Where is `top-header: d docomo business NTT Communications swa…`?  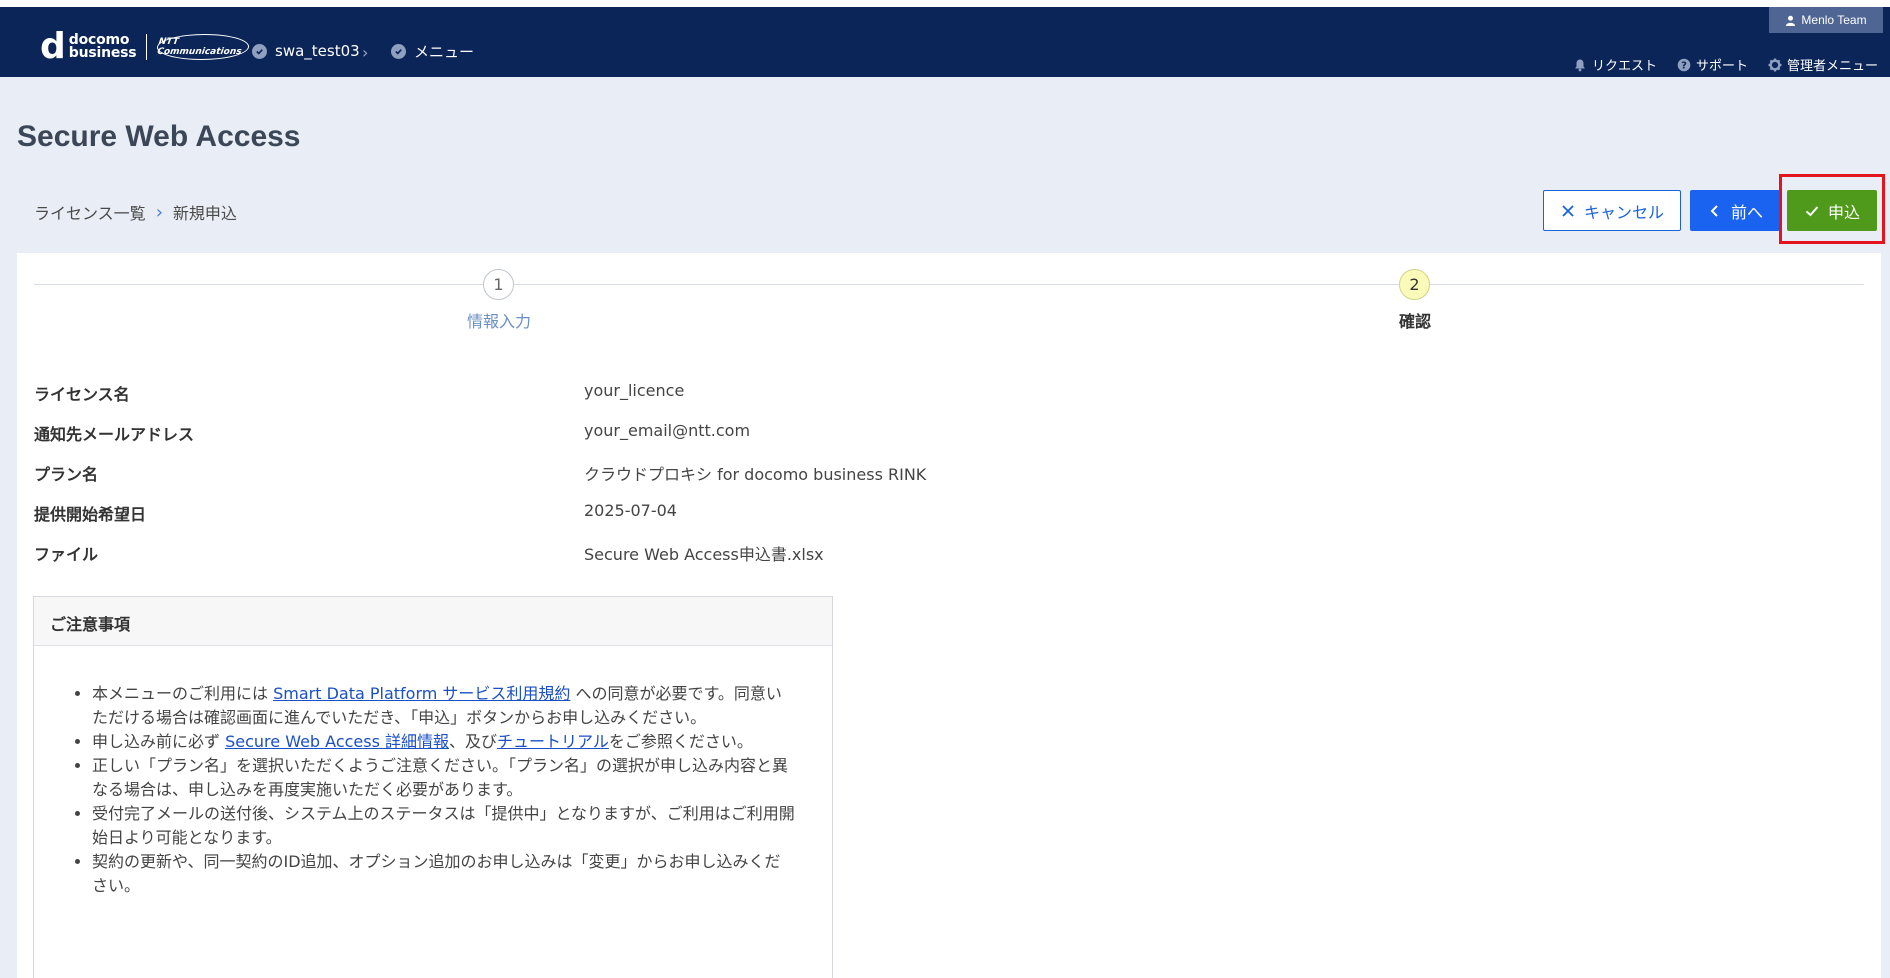
top-header: d docomo business NTT Communications swa… is located at coordinates (945, 42).